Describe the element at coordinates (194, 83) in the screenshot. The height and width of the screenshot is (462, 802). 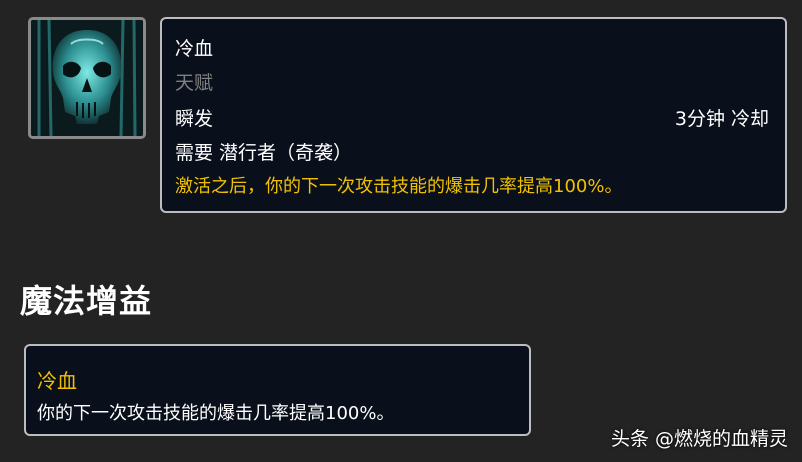
I see `ability-type: 天赋` at that location.